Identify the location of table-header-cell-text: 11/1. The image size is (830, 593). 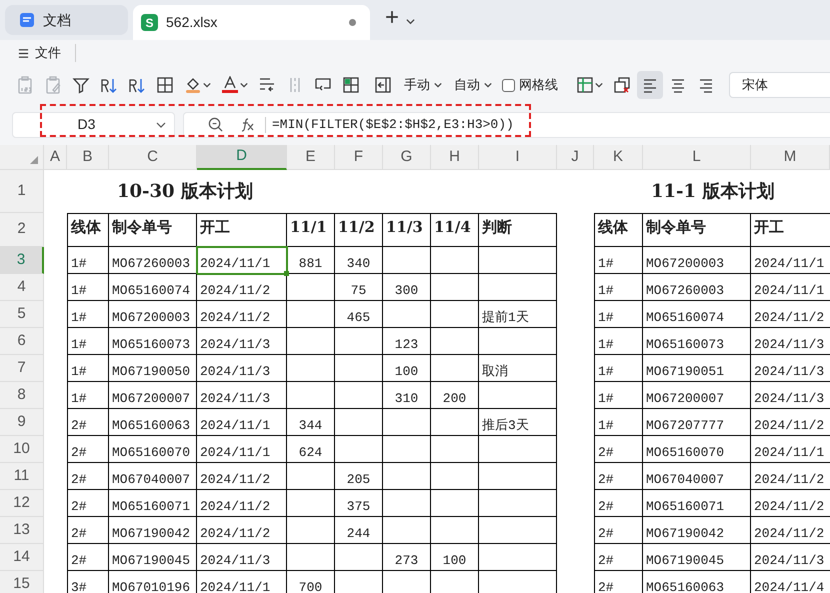
(308, 227).